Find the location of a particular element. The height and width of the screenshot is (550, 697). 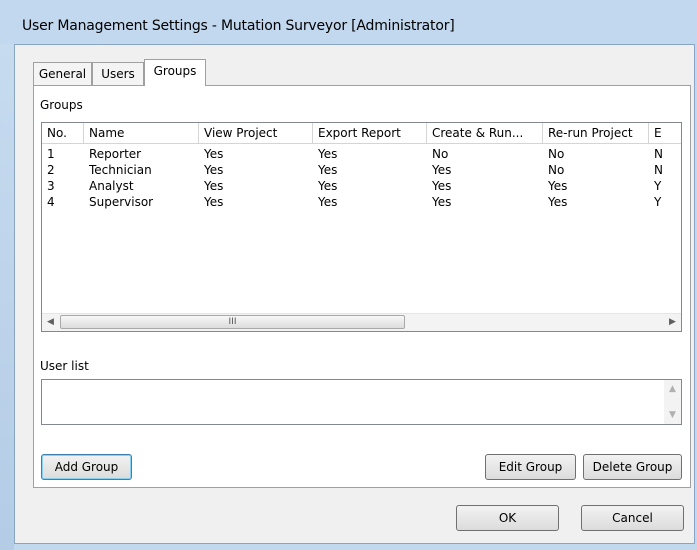

tab-users-label: Users is located at coordinates (118, 74).